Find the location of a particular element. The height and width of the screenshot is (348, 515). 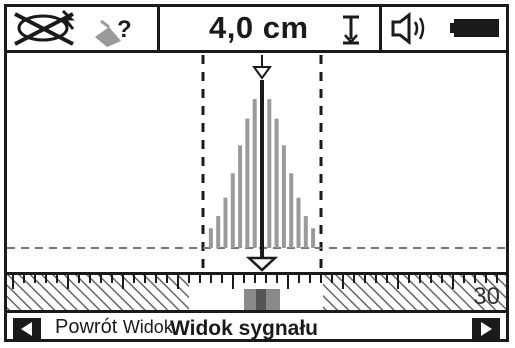

center-bottom-marker is located at coordinates (262, 264).